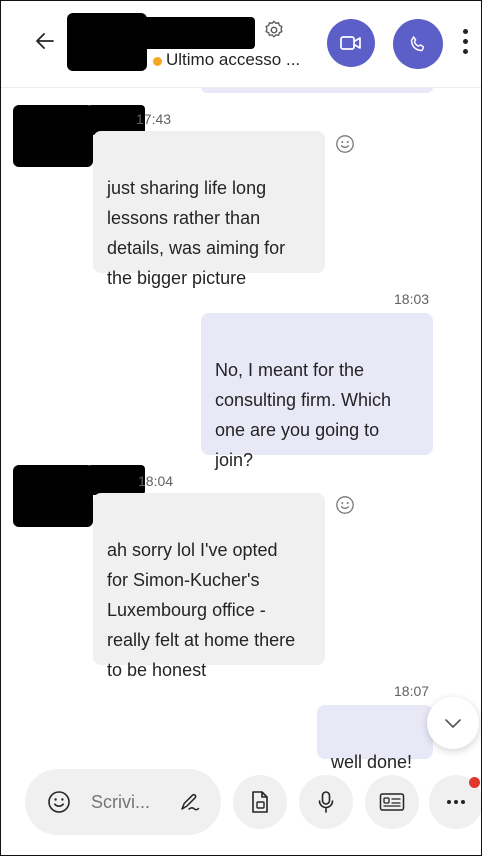 The image size is (482, 856). I want to click on back-arrow-icon, so click(45, 41).